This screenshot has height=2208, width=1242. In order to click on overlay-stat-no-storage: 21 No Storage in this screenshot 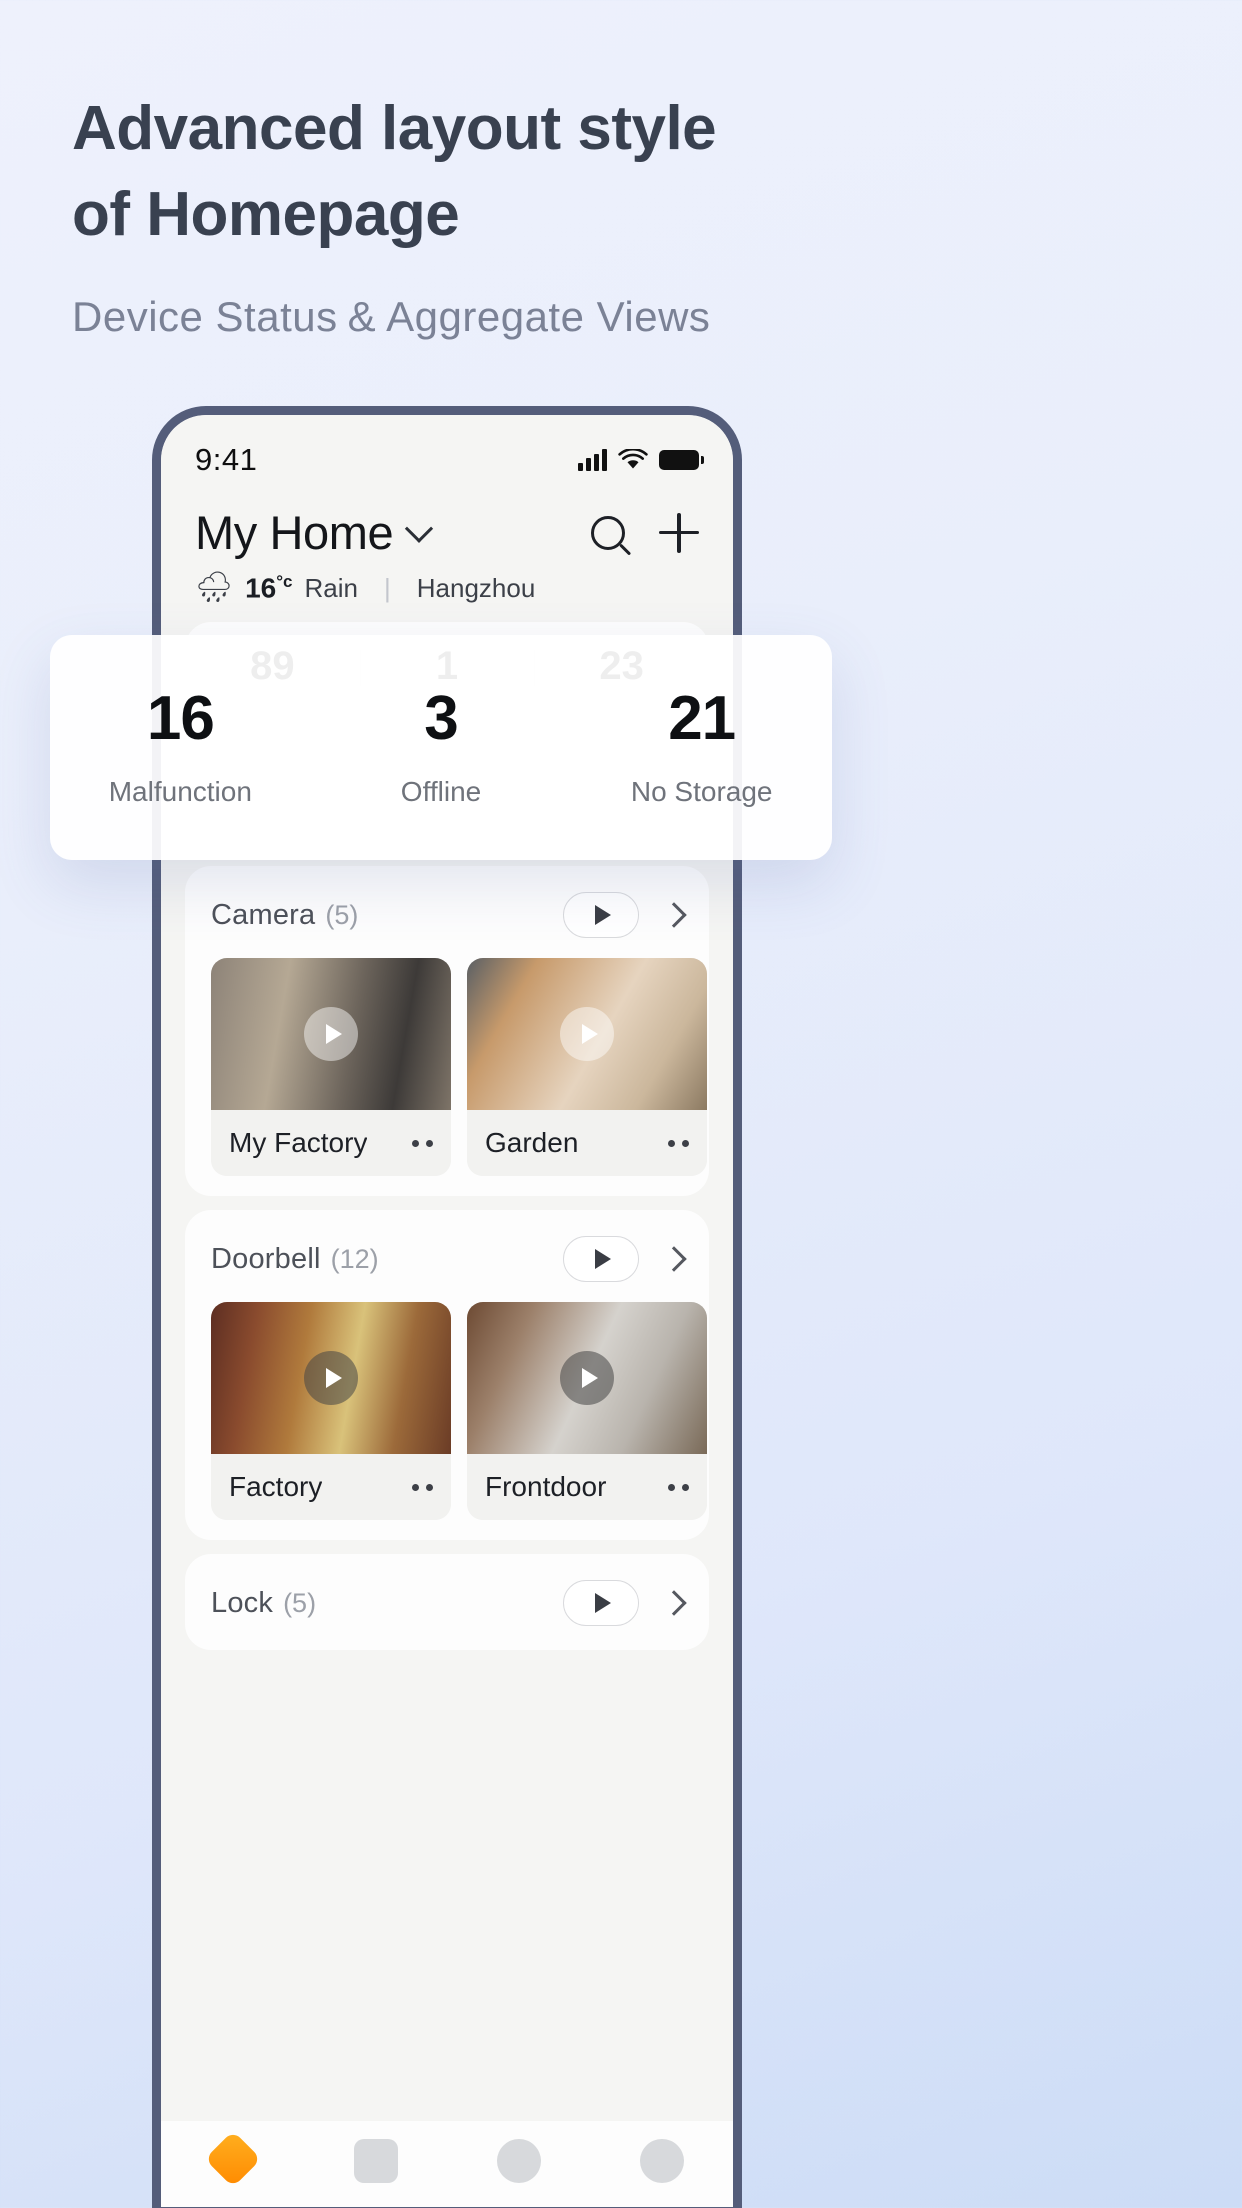, I will do `click(701, 745)`.